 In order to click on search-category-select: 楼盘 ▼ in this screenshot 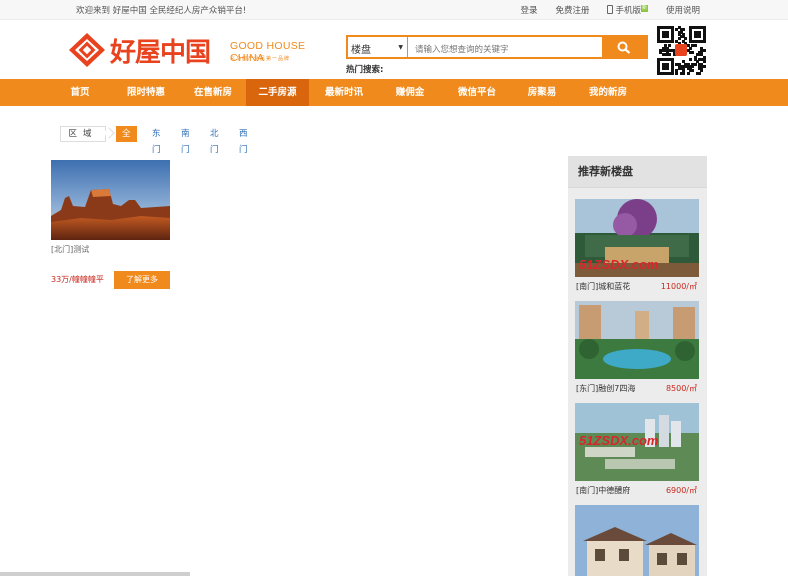, I will do `click(378, 47)`.